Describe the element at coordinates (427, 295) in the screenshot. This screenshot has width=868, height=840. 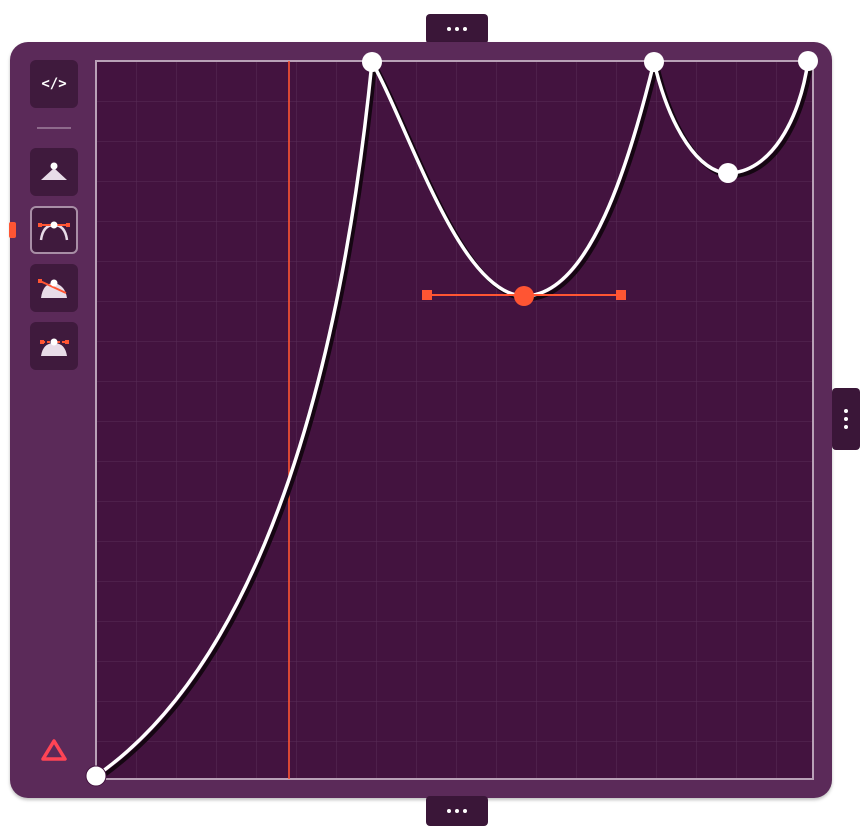
I see `tangent-handle-left` at that location.